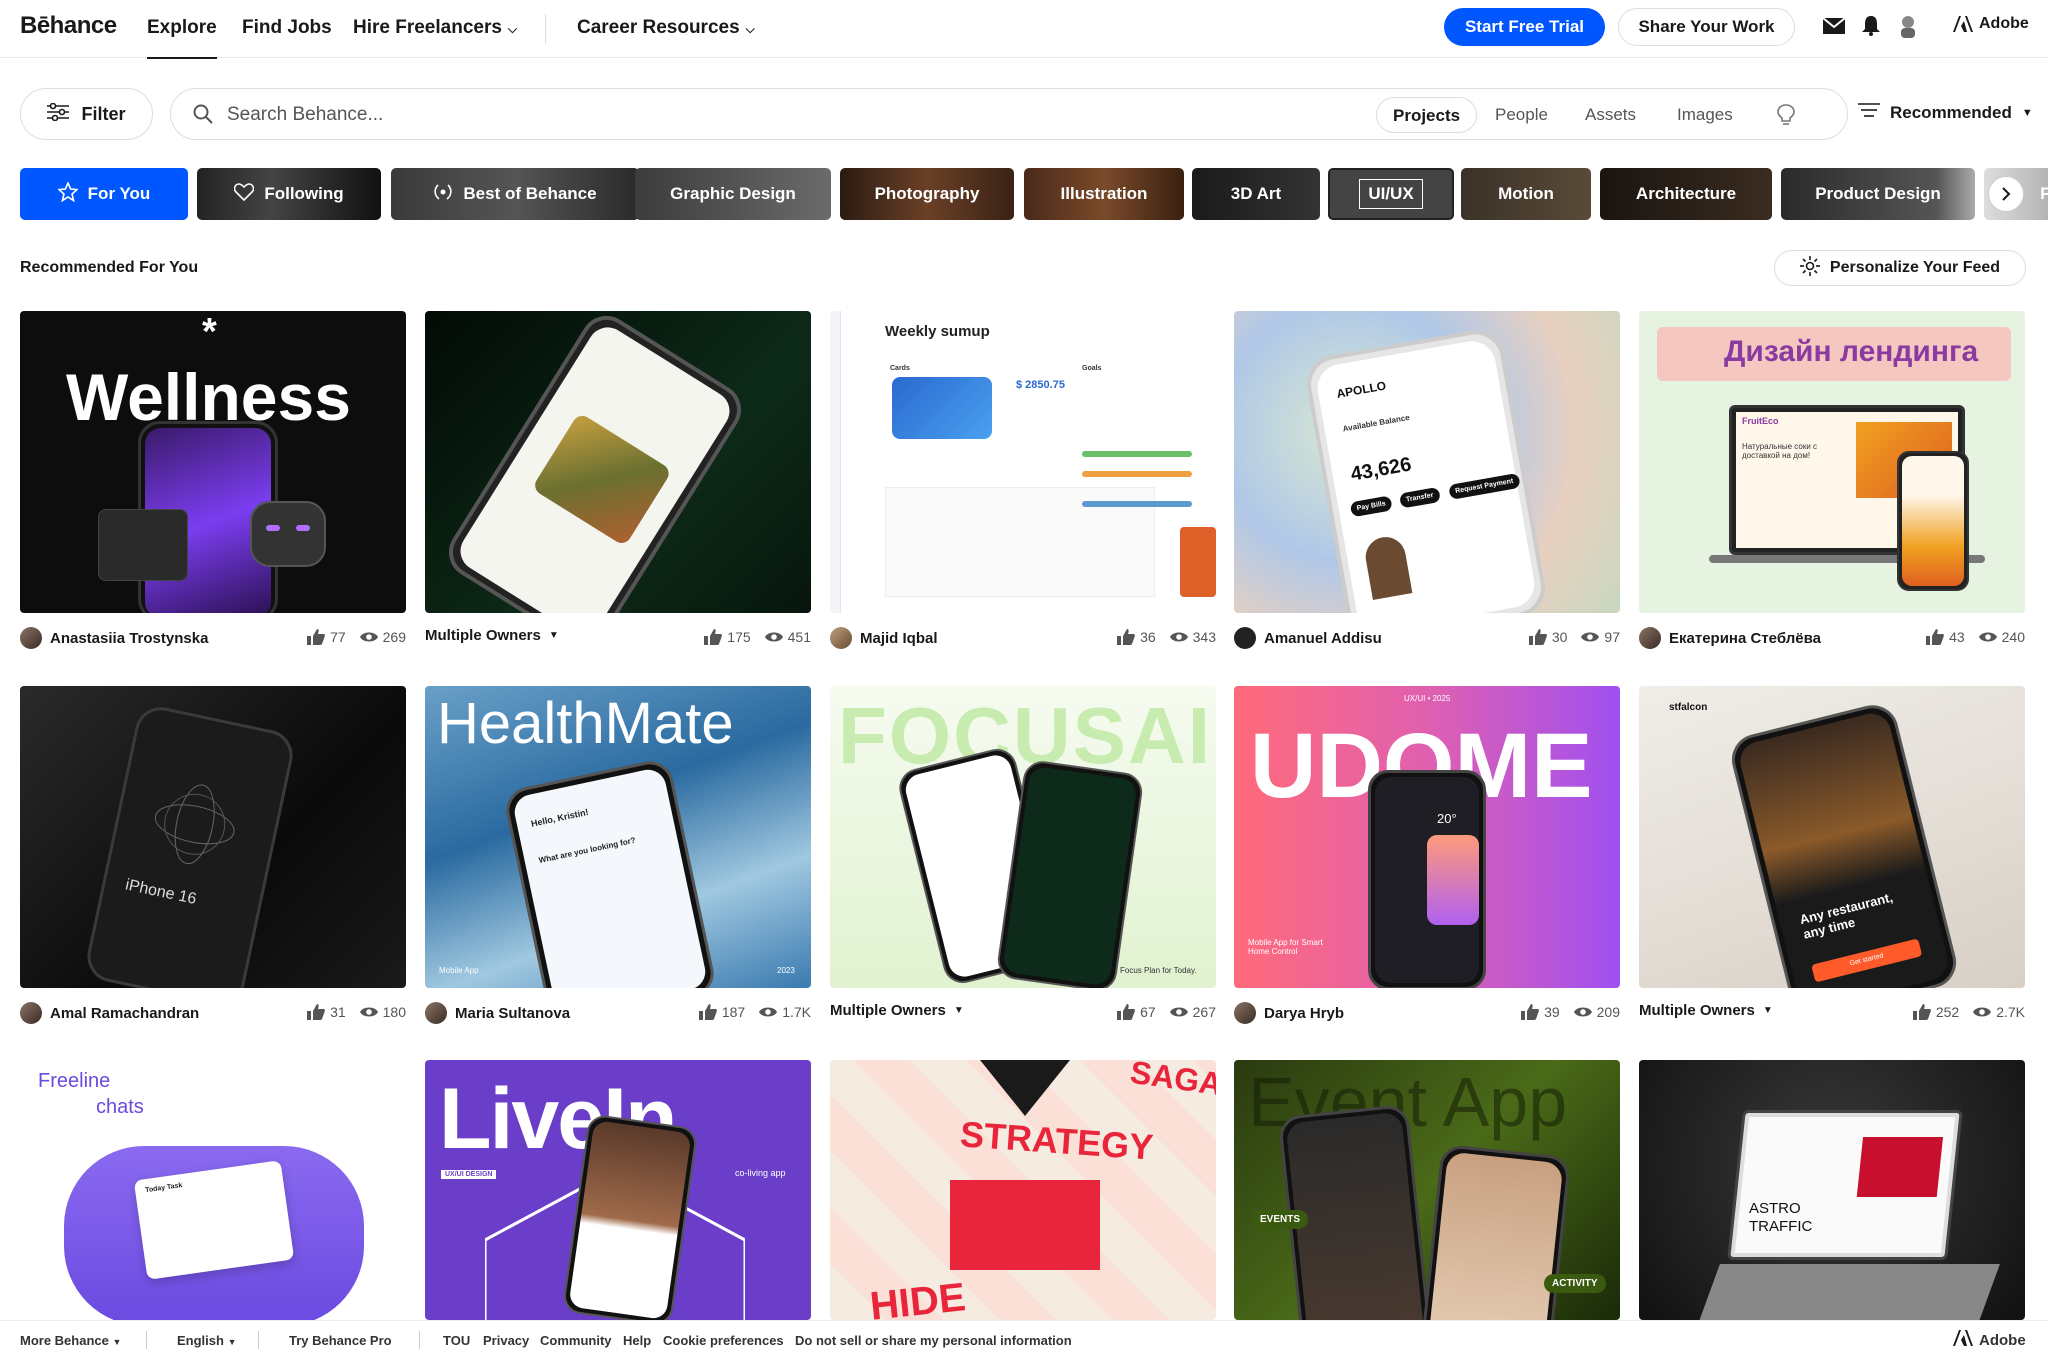 The height and width of the screenshot is (1355, 2048). I want to click on owner-link: Екатерина Стеблёва, so click(1730, 638).